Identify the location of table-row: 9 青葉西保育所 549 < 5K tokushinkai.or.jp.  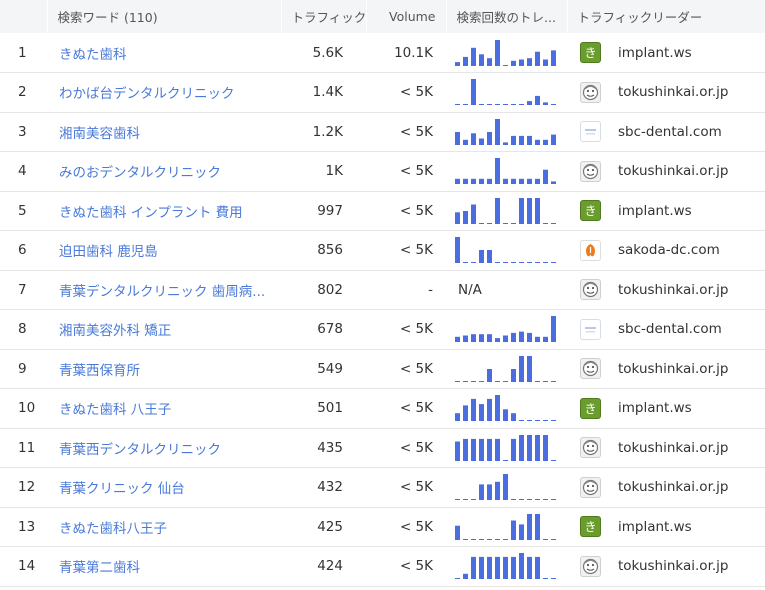
(382, 369).